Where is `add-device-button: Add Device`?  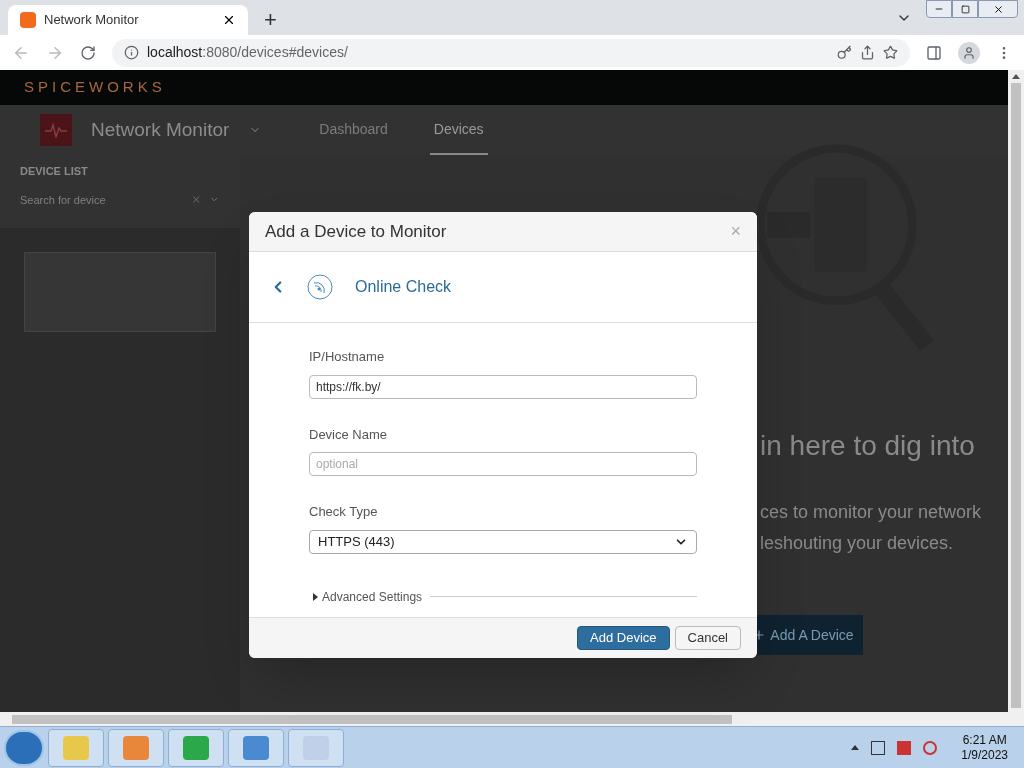
add-device-button: Add Device is located at coordinates (623, 638).